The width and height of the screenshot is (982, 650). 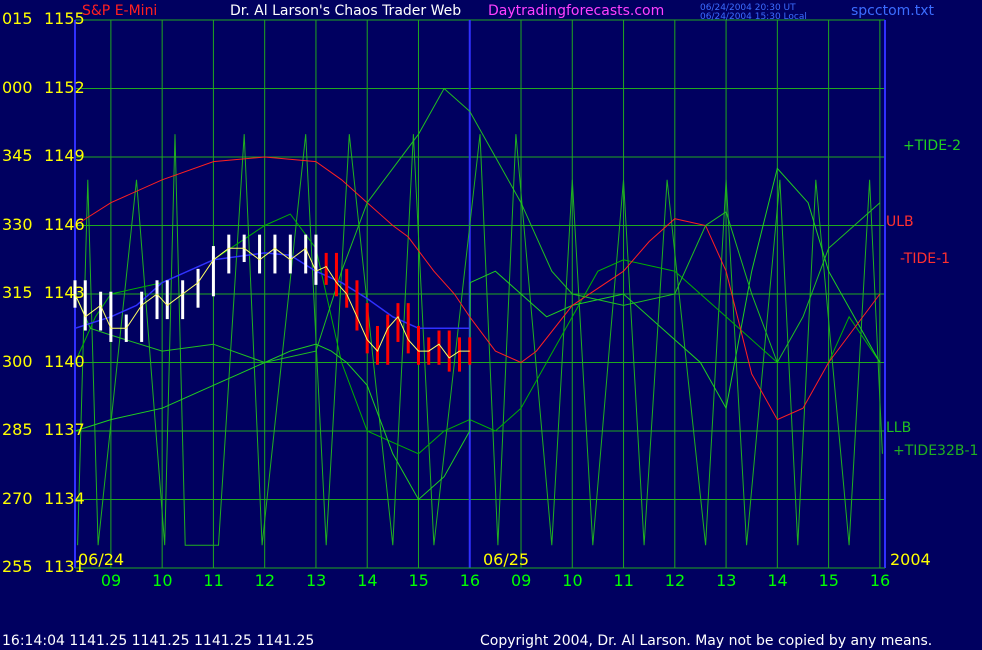 What do you see at coordinates (158, 641) in the screenshot?
I see `last-quote: 16:14:04 1141.25 1141.25 1141.25 1141.25` at bounding box center [158, 641].